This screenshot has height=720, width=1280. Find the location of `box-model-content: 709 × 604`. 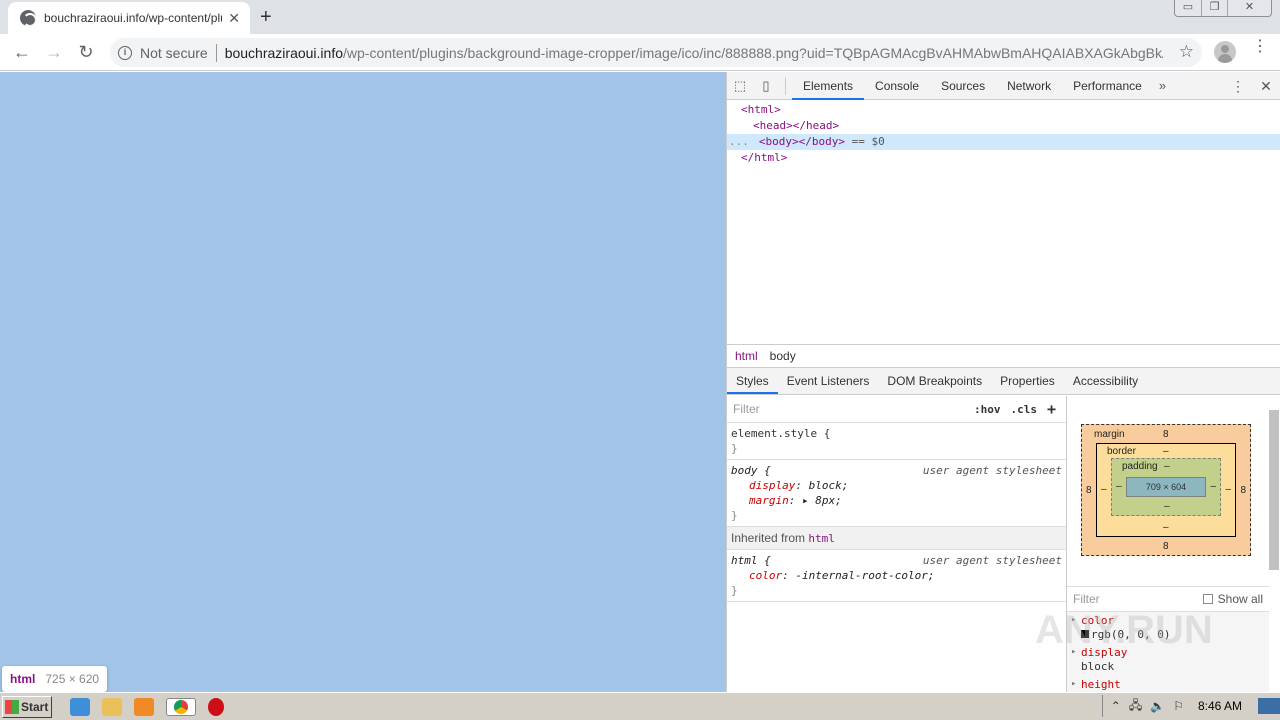

box-model-content: 709 × 604 is located at coordinates (1166, 487).